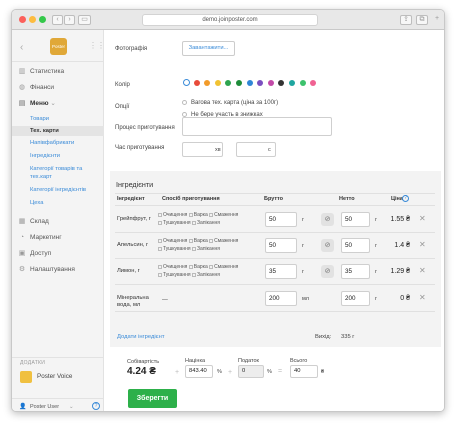 The width and height of the screenshot is (456, 425). I want to click on help-icon: ?, so click(96, 406).